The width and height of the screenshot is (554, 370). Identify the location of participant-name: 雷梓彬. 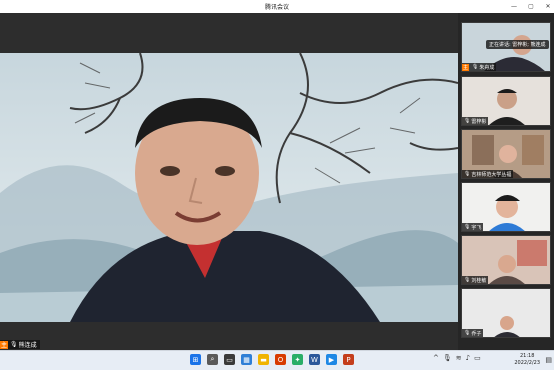
(479, 121).